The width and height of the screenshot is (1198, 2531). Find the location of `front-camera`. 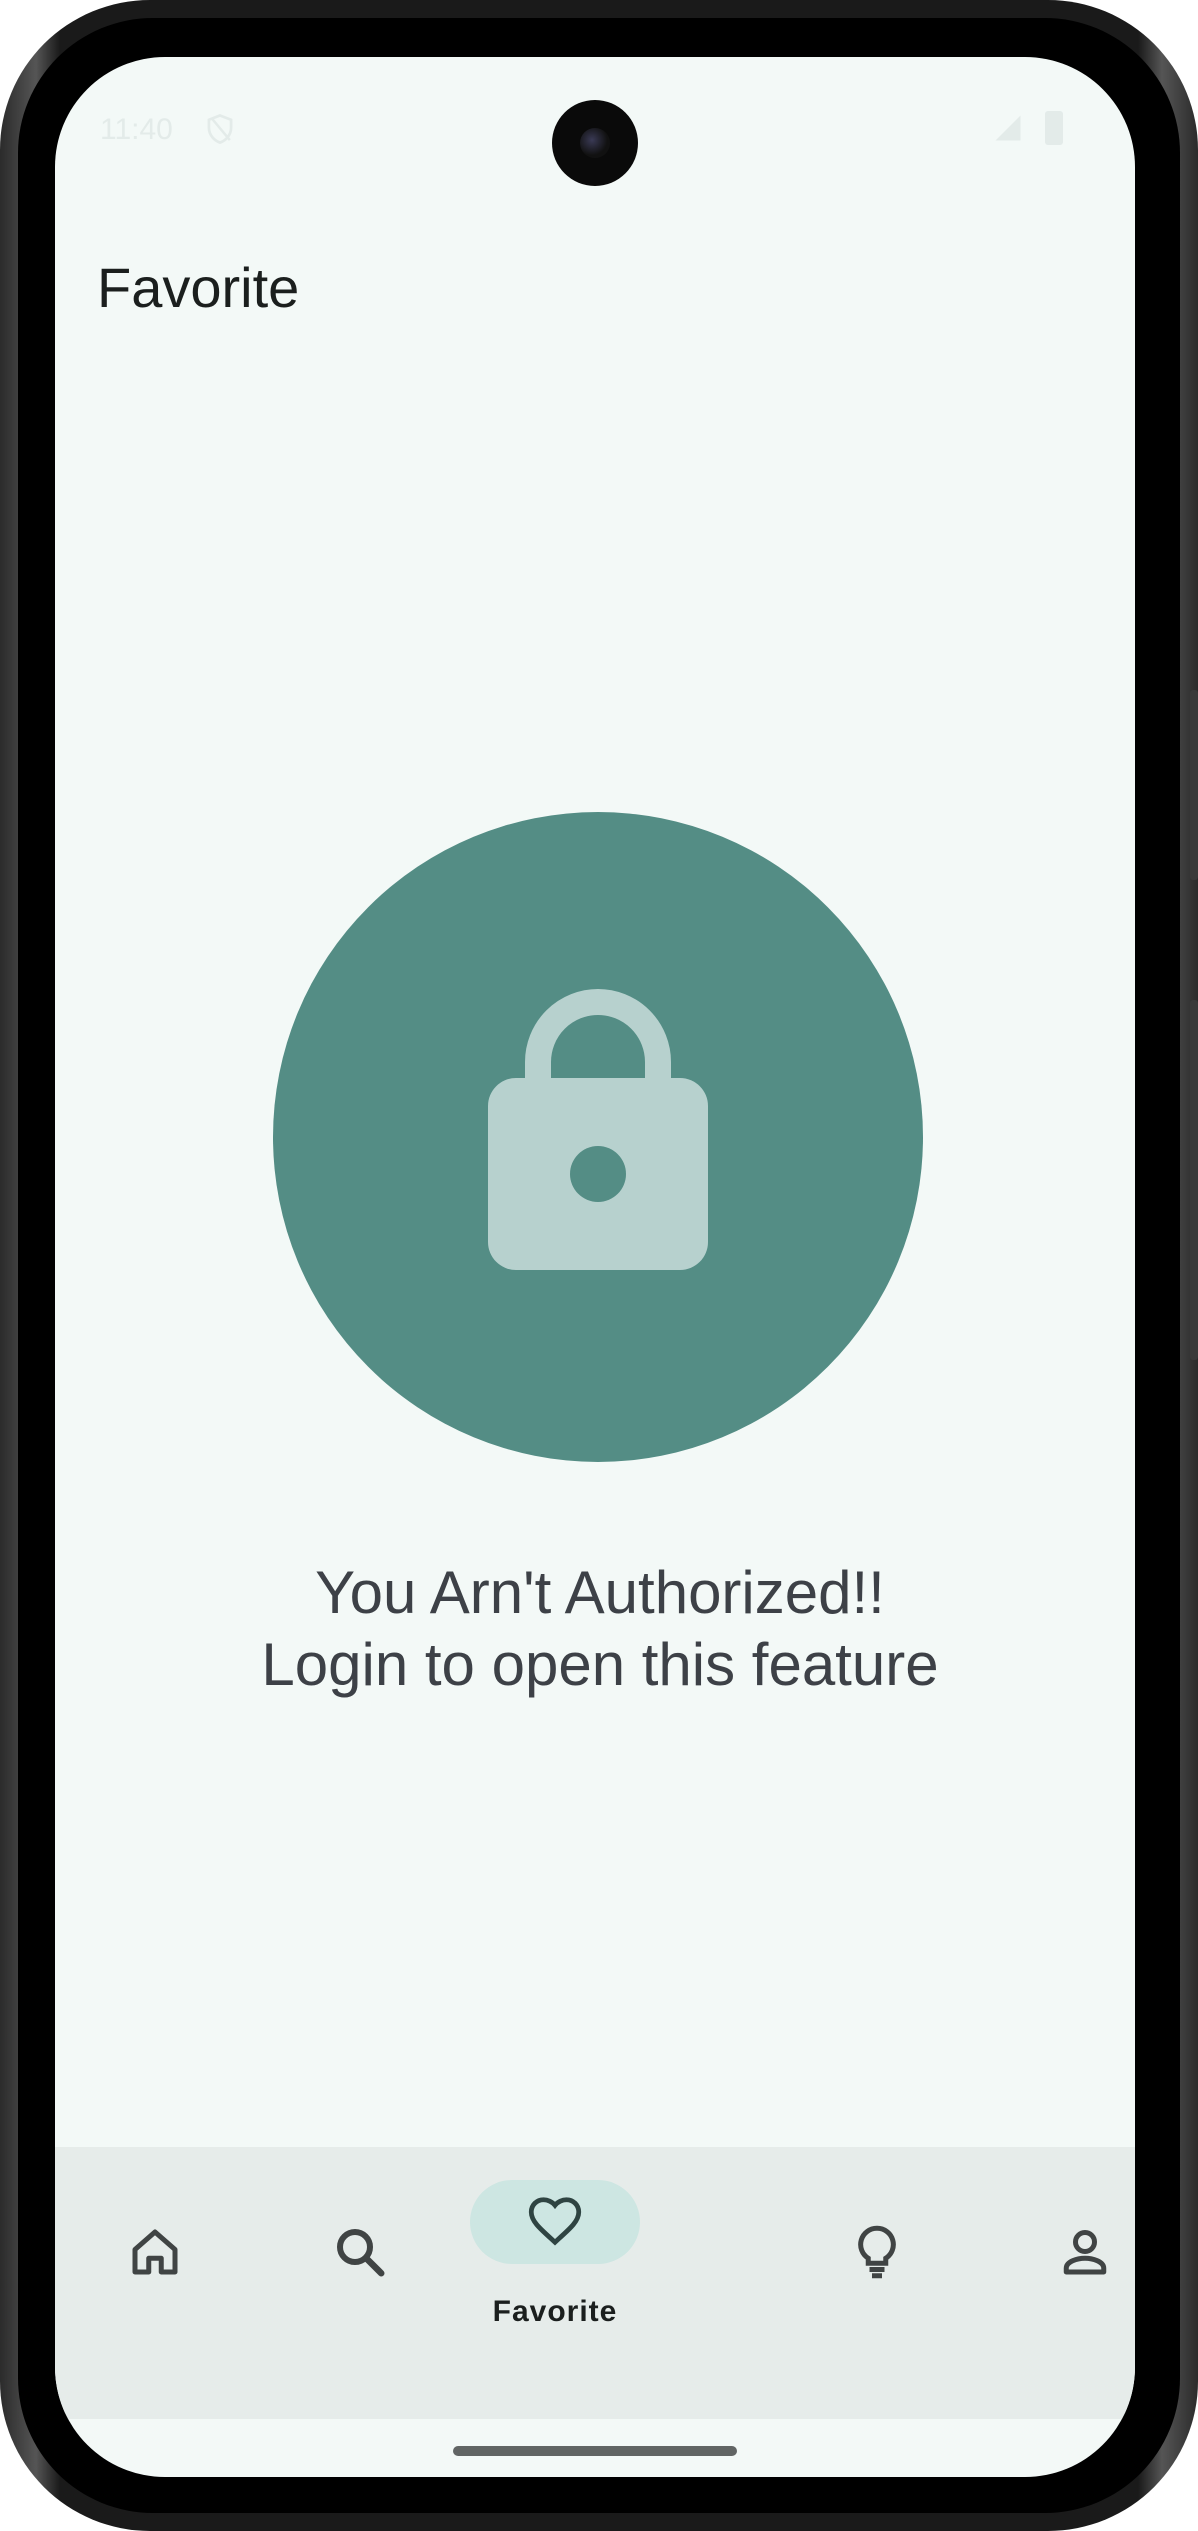

front-camera is located at coordinates (595, 143).